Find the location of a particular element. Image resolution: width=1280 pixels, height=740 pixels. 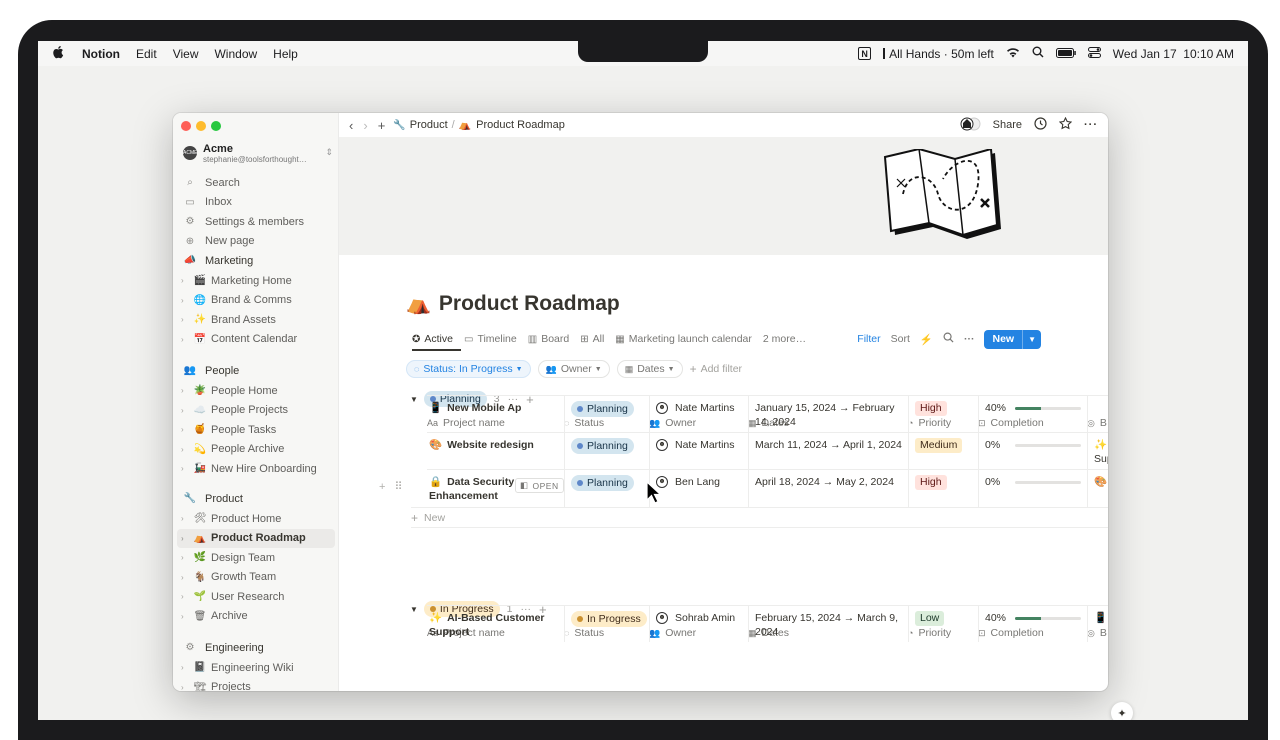

sidebar-item-brand-assets: › ✨ Brand Assets is located at coordinates (256, 319).